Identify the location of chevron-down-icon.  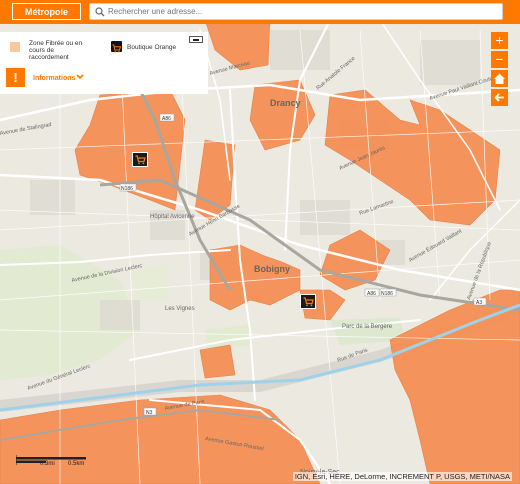
(80, 76).